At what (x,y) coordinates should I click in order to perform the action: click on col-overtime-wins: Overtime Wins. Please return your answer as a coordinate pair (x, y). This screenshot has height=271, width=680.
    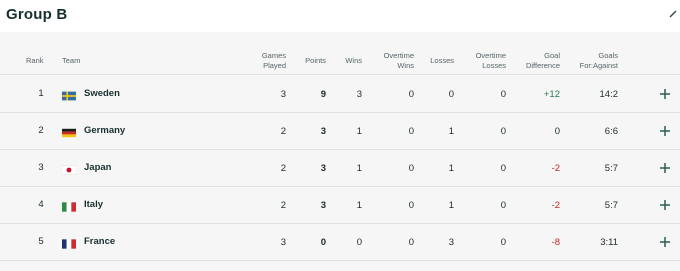
    Looking at the image, I should click on (398, 60).